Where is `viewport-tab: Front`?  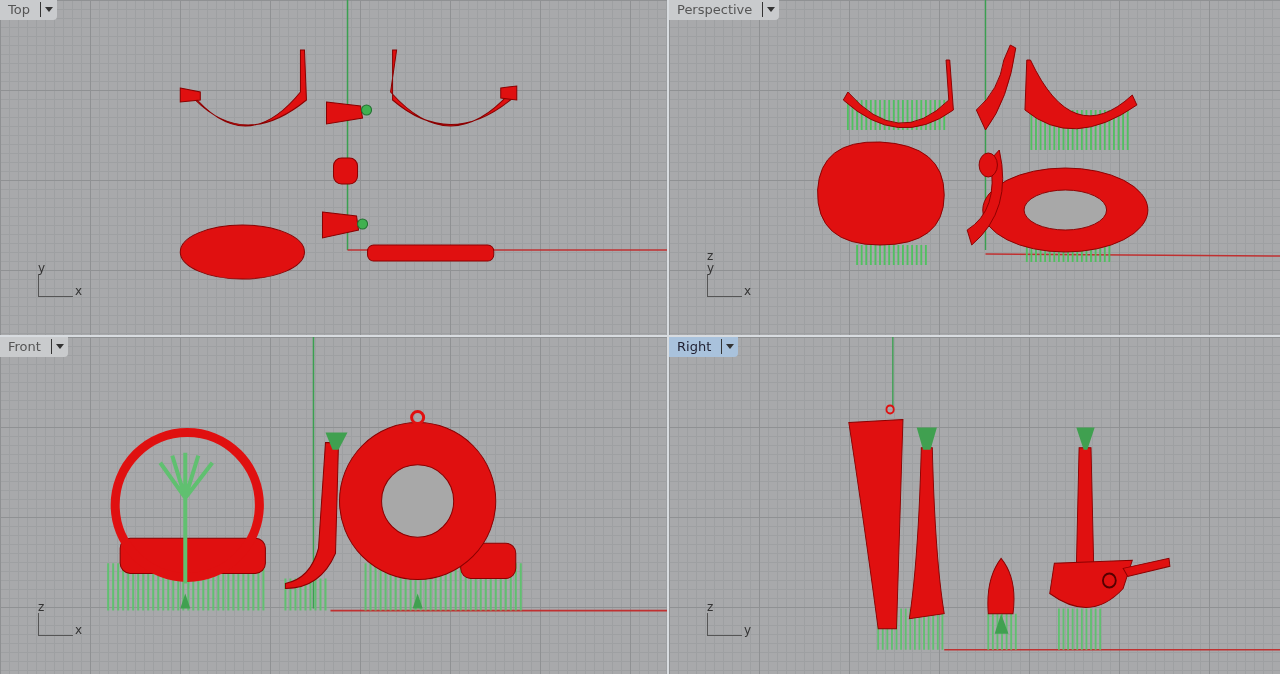
viewport-tab: Front is located at coordinates (34, 347).